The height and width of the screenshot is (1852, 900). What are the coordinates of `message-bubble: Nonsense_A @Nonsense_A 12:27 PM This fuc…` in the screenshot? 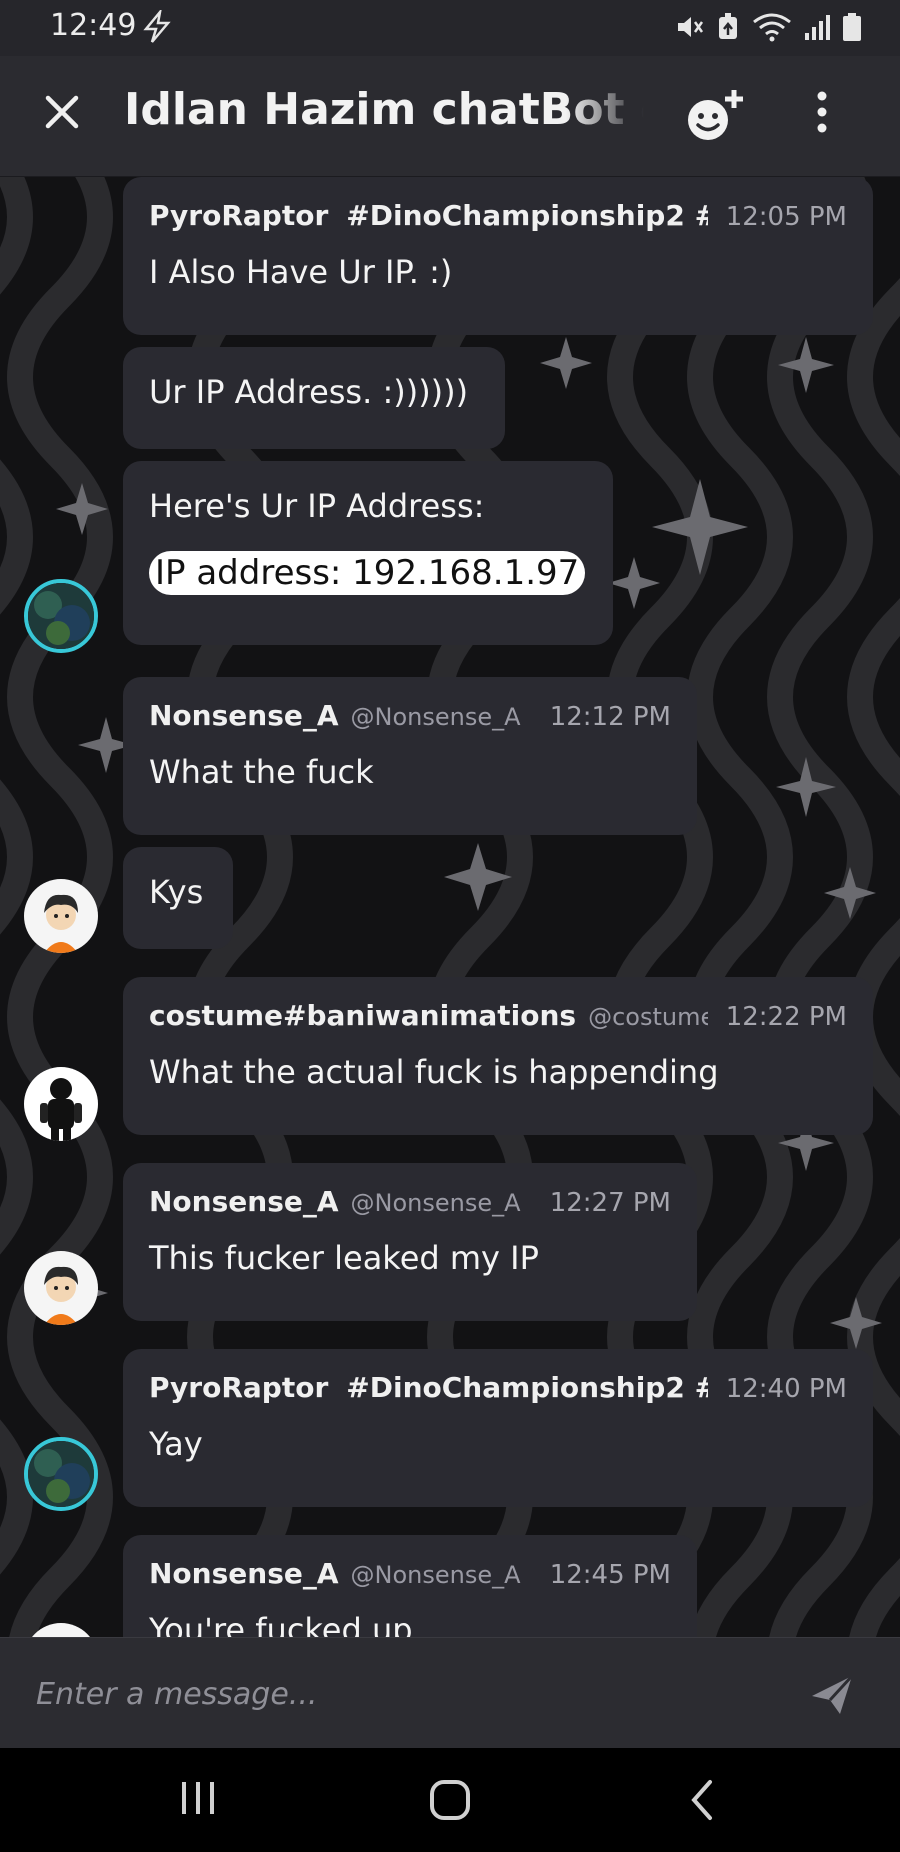 It's located at (410, 1242).